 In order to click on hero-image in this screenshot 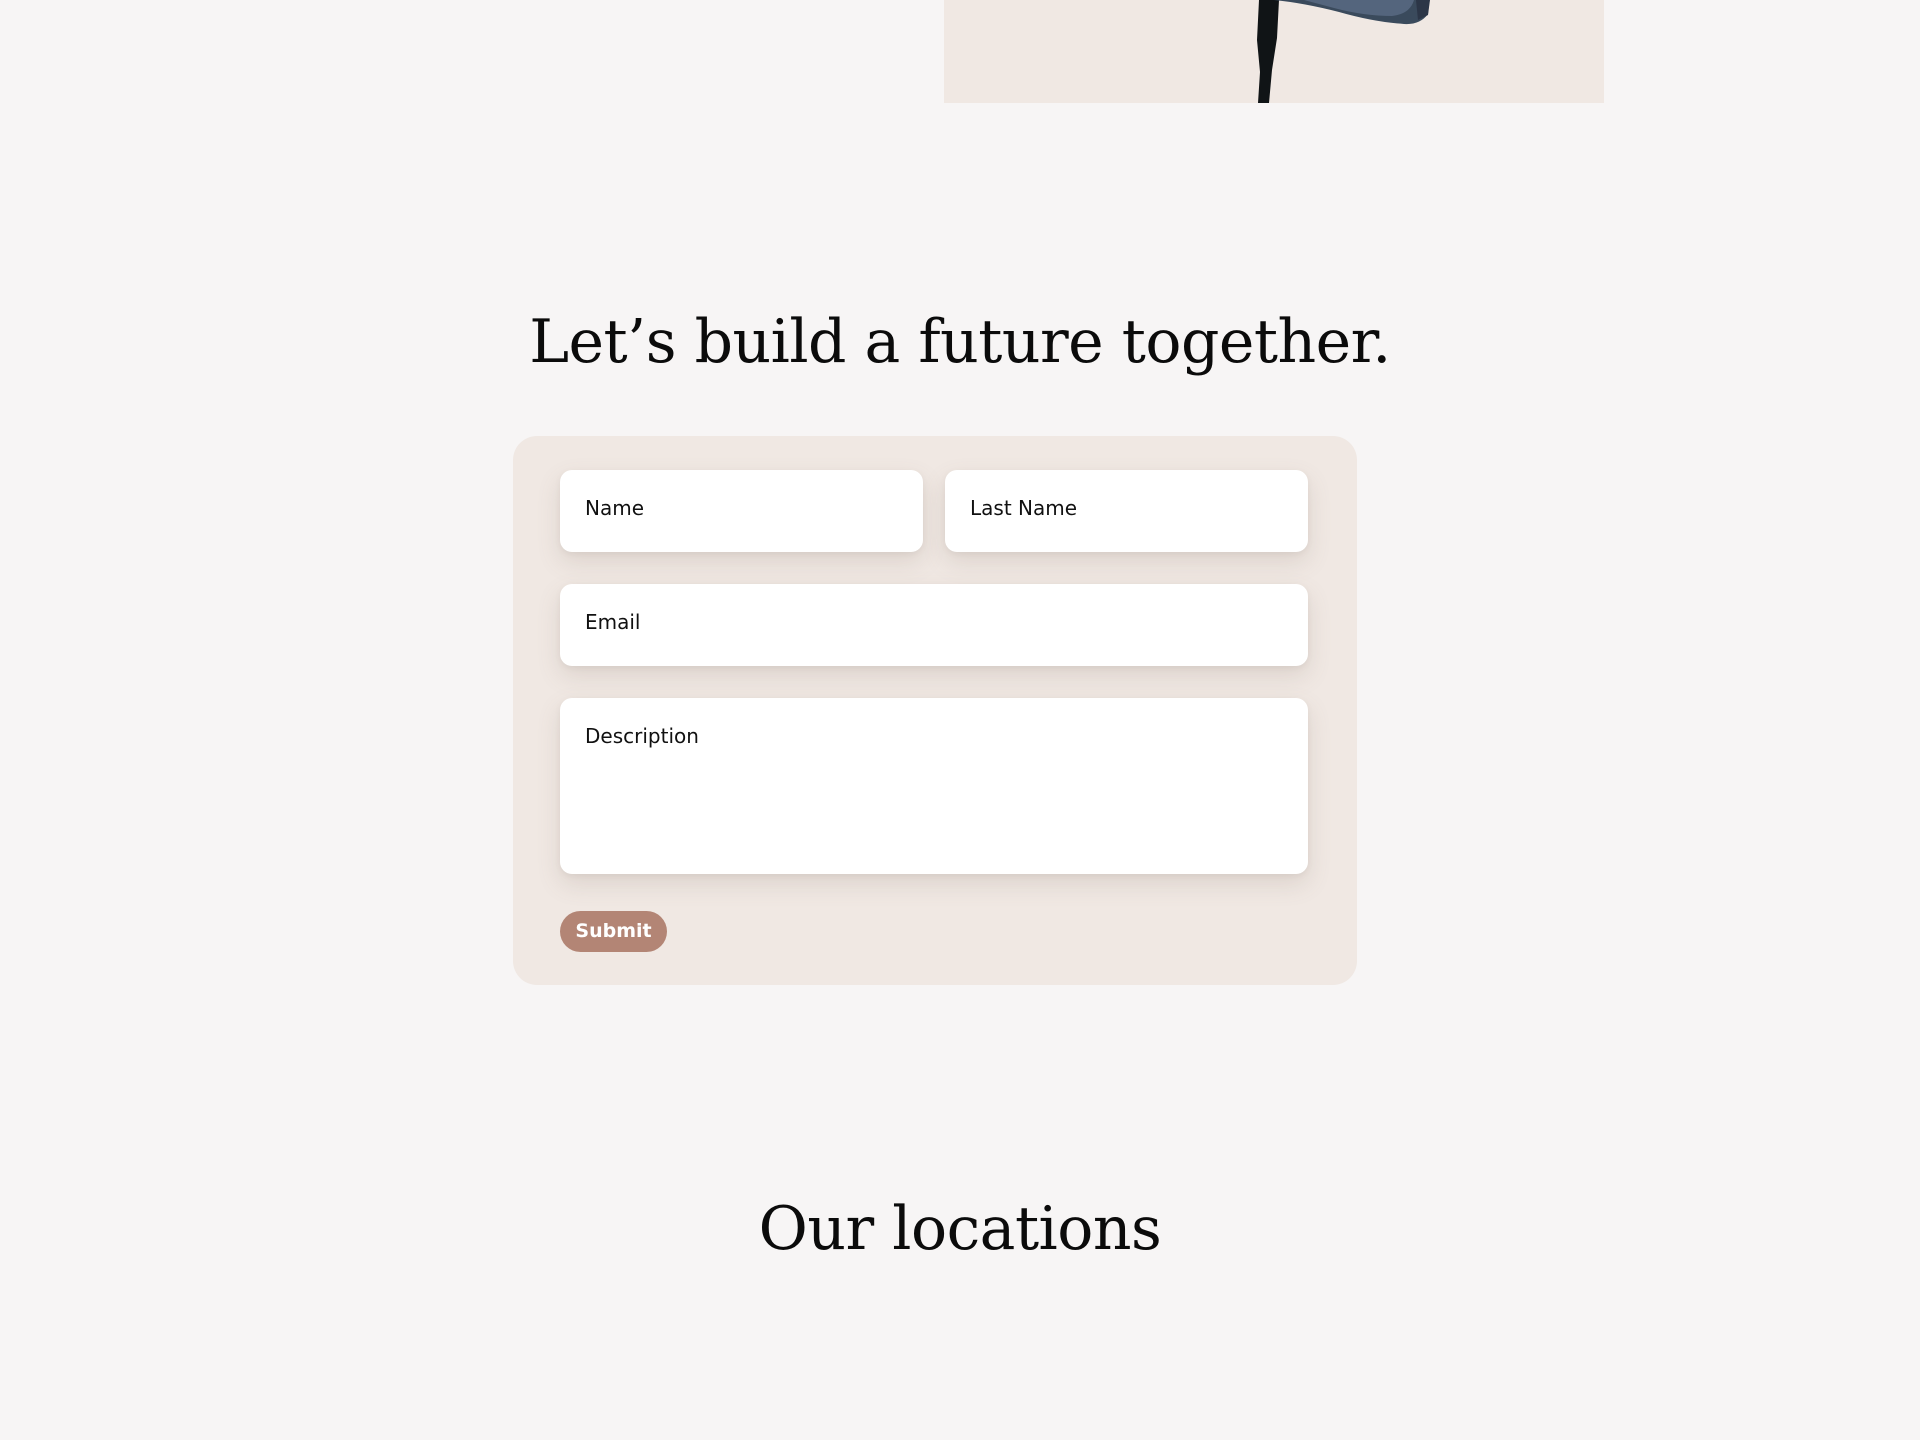, I will do `click(1274, 51)`.